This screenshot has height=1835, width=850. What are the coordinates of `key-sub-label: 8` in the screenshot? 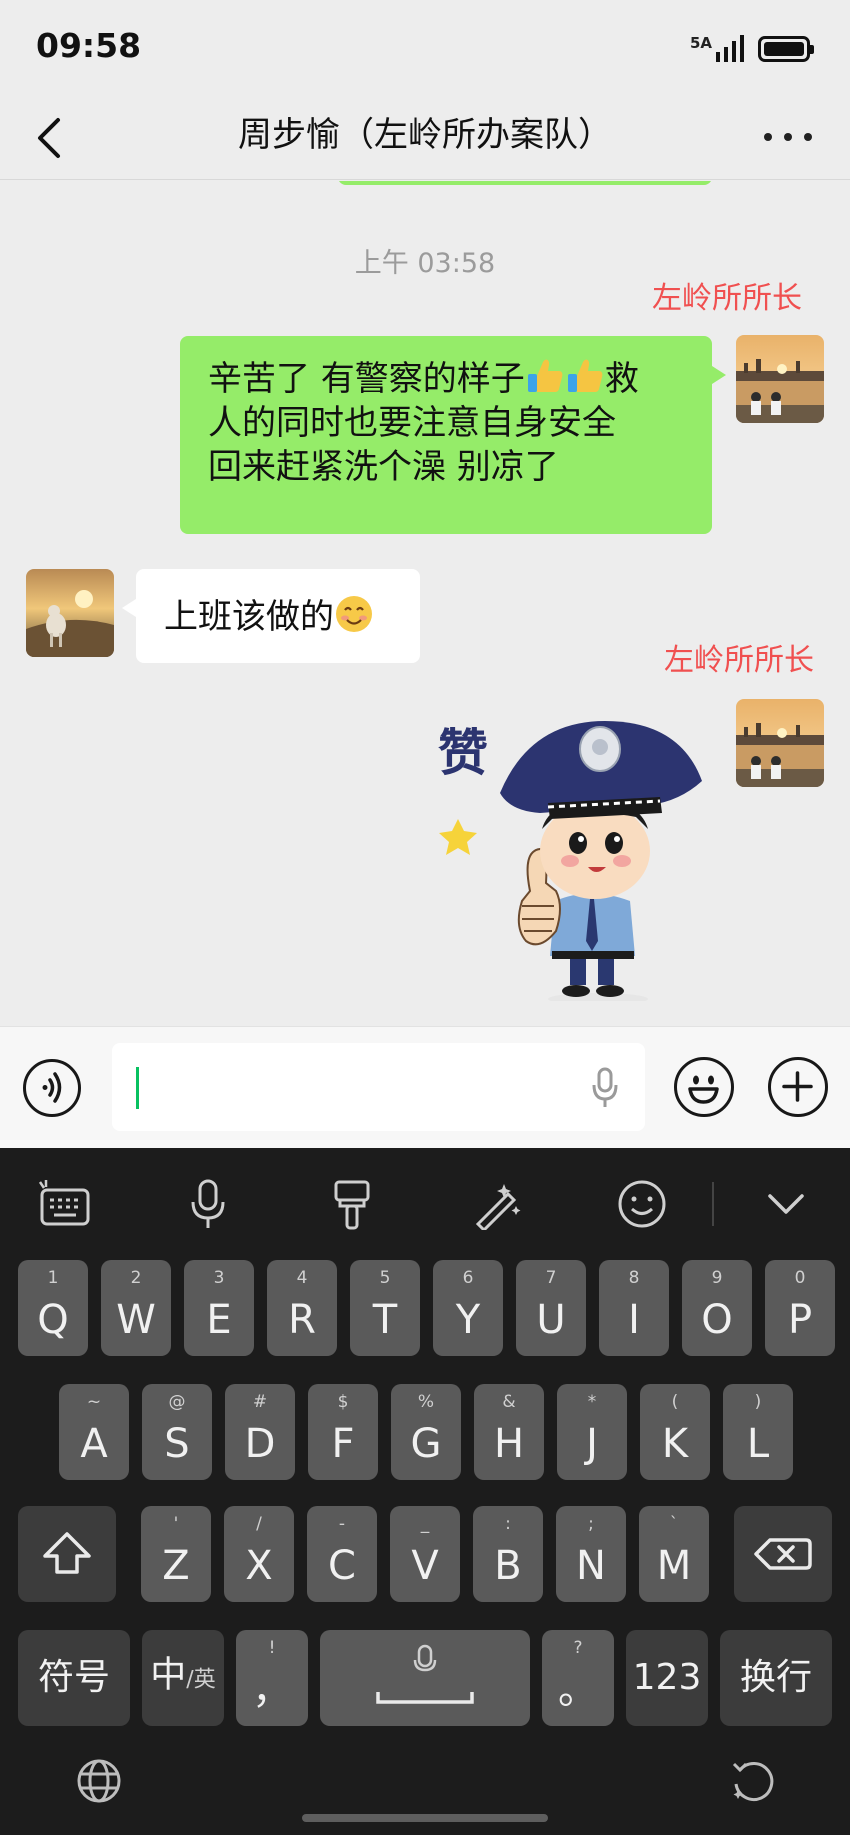 It's located at (634, 1278).